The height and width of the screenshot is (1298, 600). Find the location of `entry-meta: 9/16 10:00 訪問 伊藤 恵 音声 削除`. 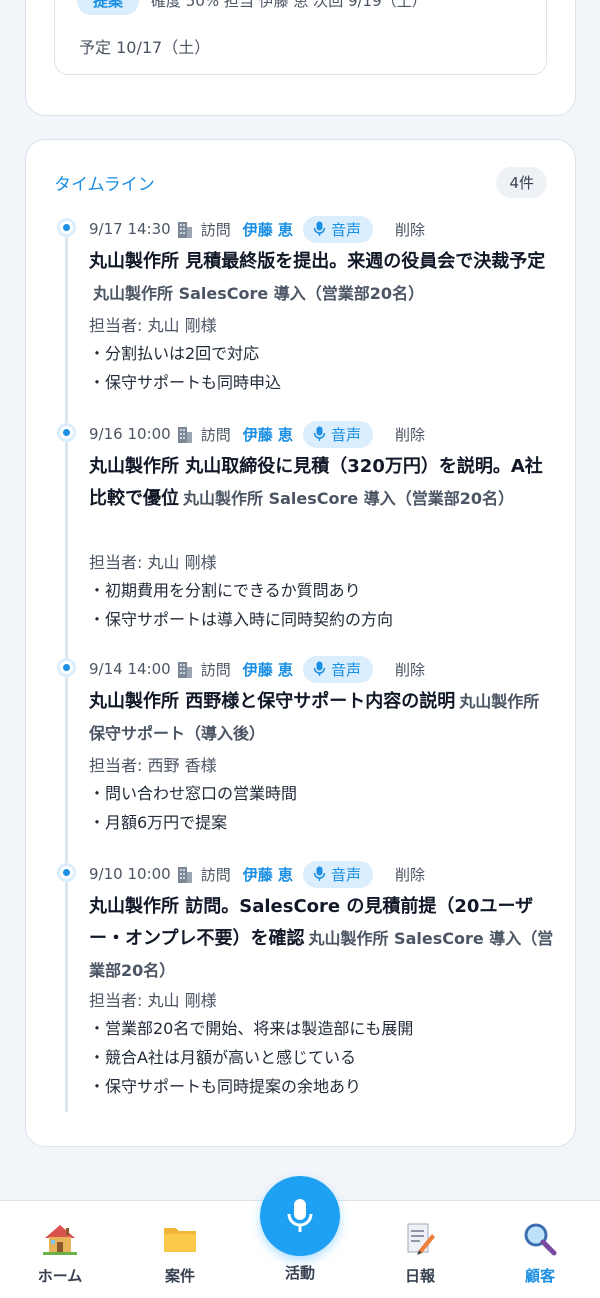

entry-meta: 9/16 10:00 訪問 伊藤 恵 音声 削除 is located at coordinates (257, 434).